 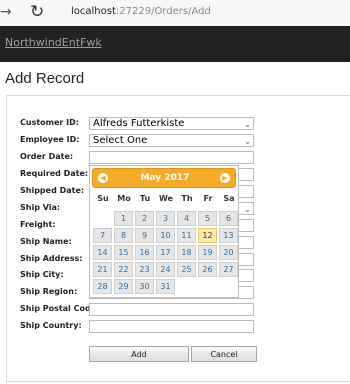 I want to click on calendar-day: 13, so click(x=228, y=235).